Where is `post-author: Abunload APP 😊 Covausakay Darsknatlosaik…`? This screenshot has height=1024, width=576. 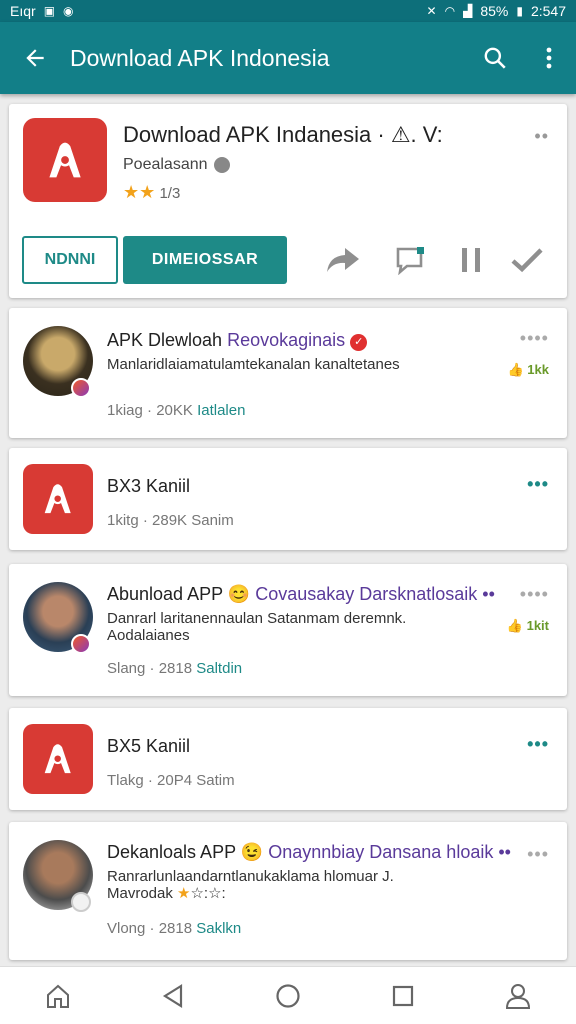
post-author: Abunload APP 😊 Covausakay Darsknatlosaik… is located at coordinates (301, 594).